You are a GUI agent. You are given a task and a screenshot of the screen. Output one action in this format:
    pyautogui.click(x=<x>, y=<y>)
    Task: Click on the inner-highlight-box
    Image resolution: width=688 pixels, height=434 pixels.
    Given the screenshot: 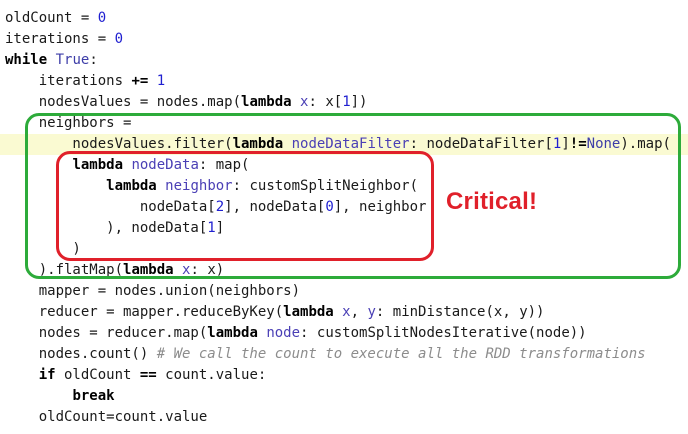 What is the action you would take?
    pyautogui.click(x=245, y=206)
    